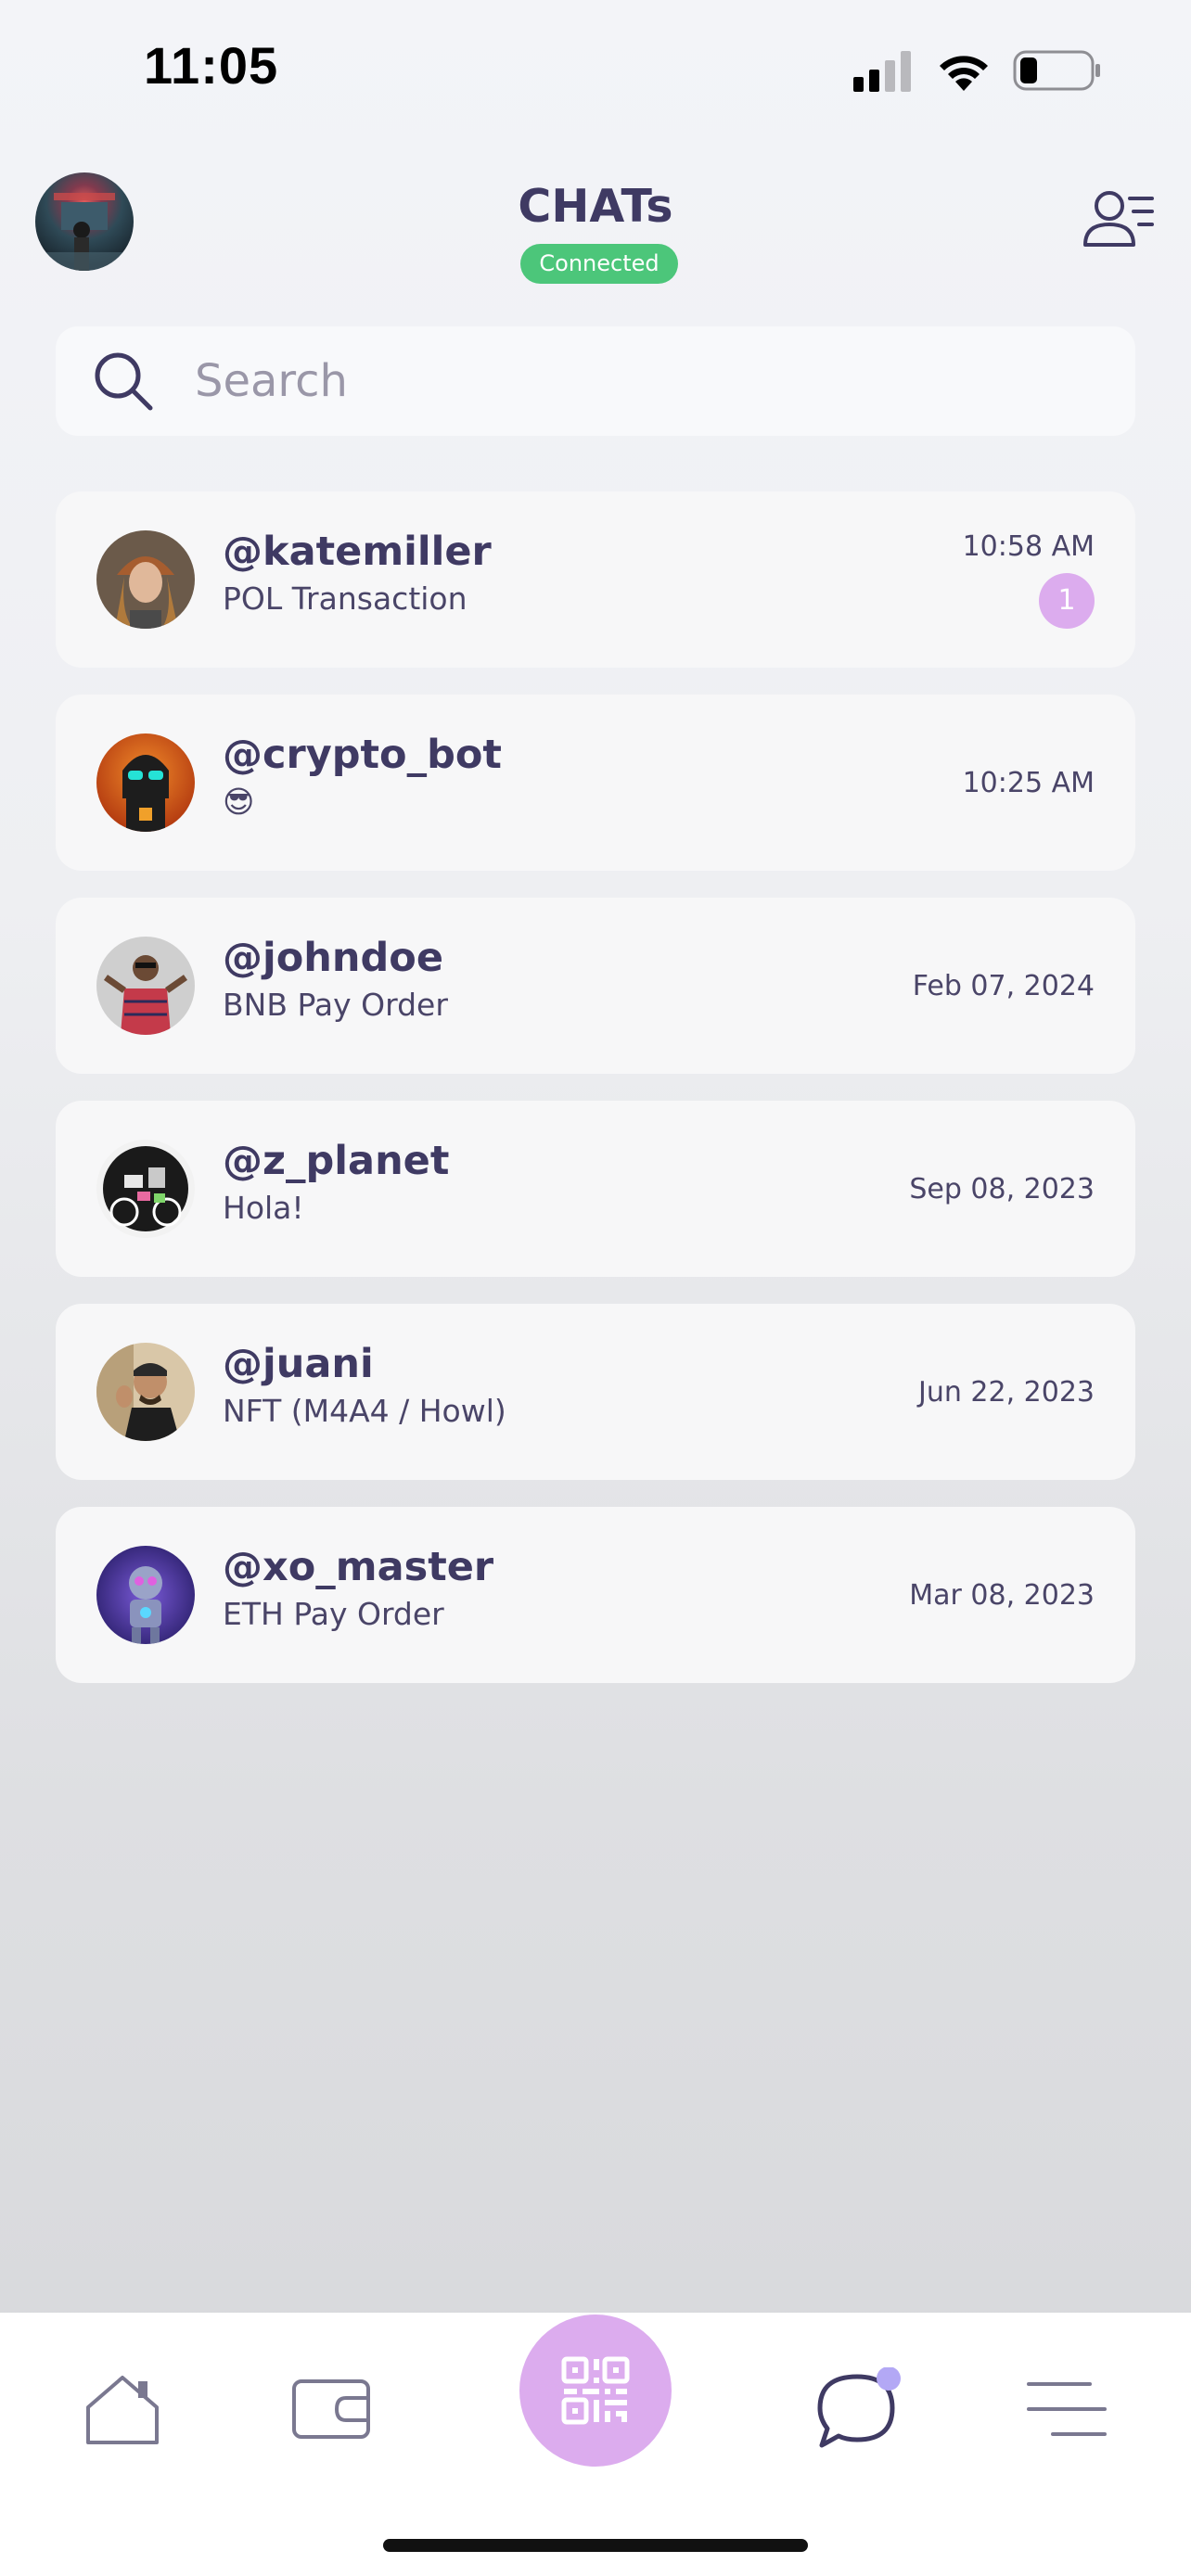 The height and width of the screenshot is (2576, 1191). What do you see at coordinates (335, 1005) in the screenshot?
I see `chat-preview: BNB Pay Order` at bounding box center [335, 1005].